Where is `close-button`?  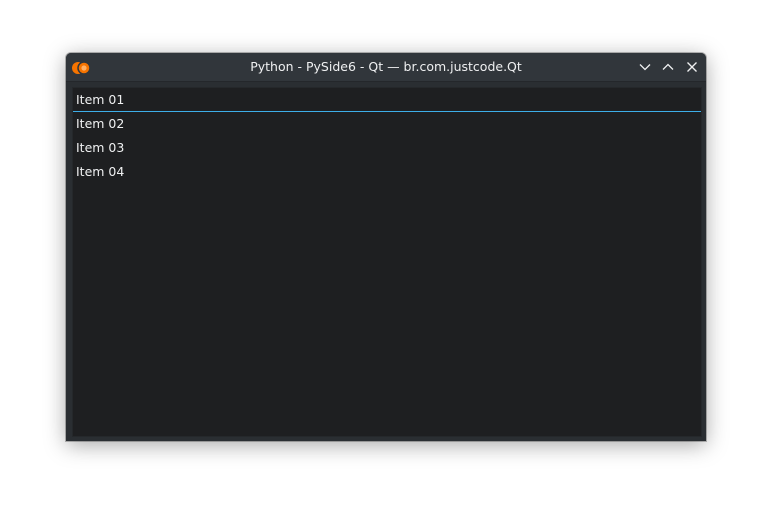
close-button is located at coordinates (692, 67).